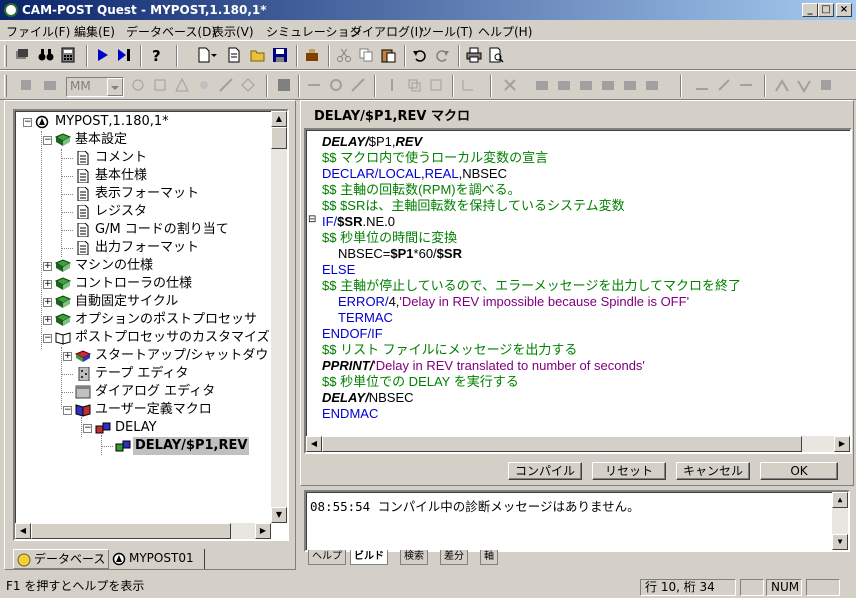  Describe the element at coordinates (313, 56) in the screenshot. I see `build-icon` at that location.